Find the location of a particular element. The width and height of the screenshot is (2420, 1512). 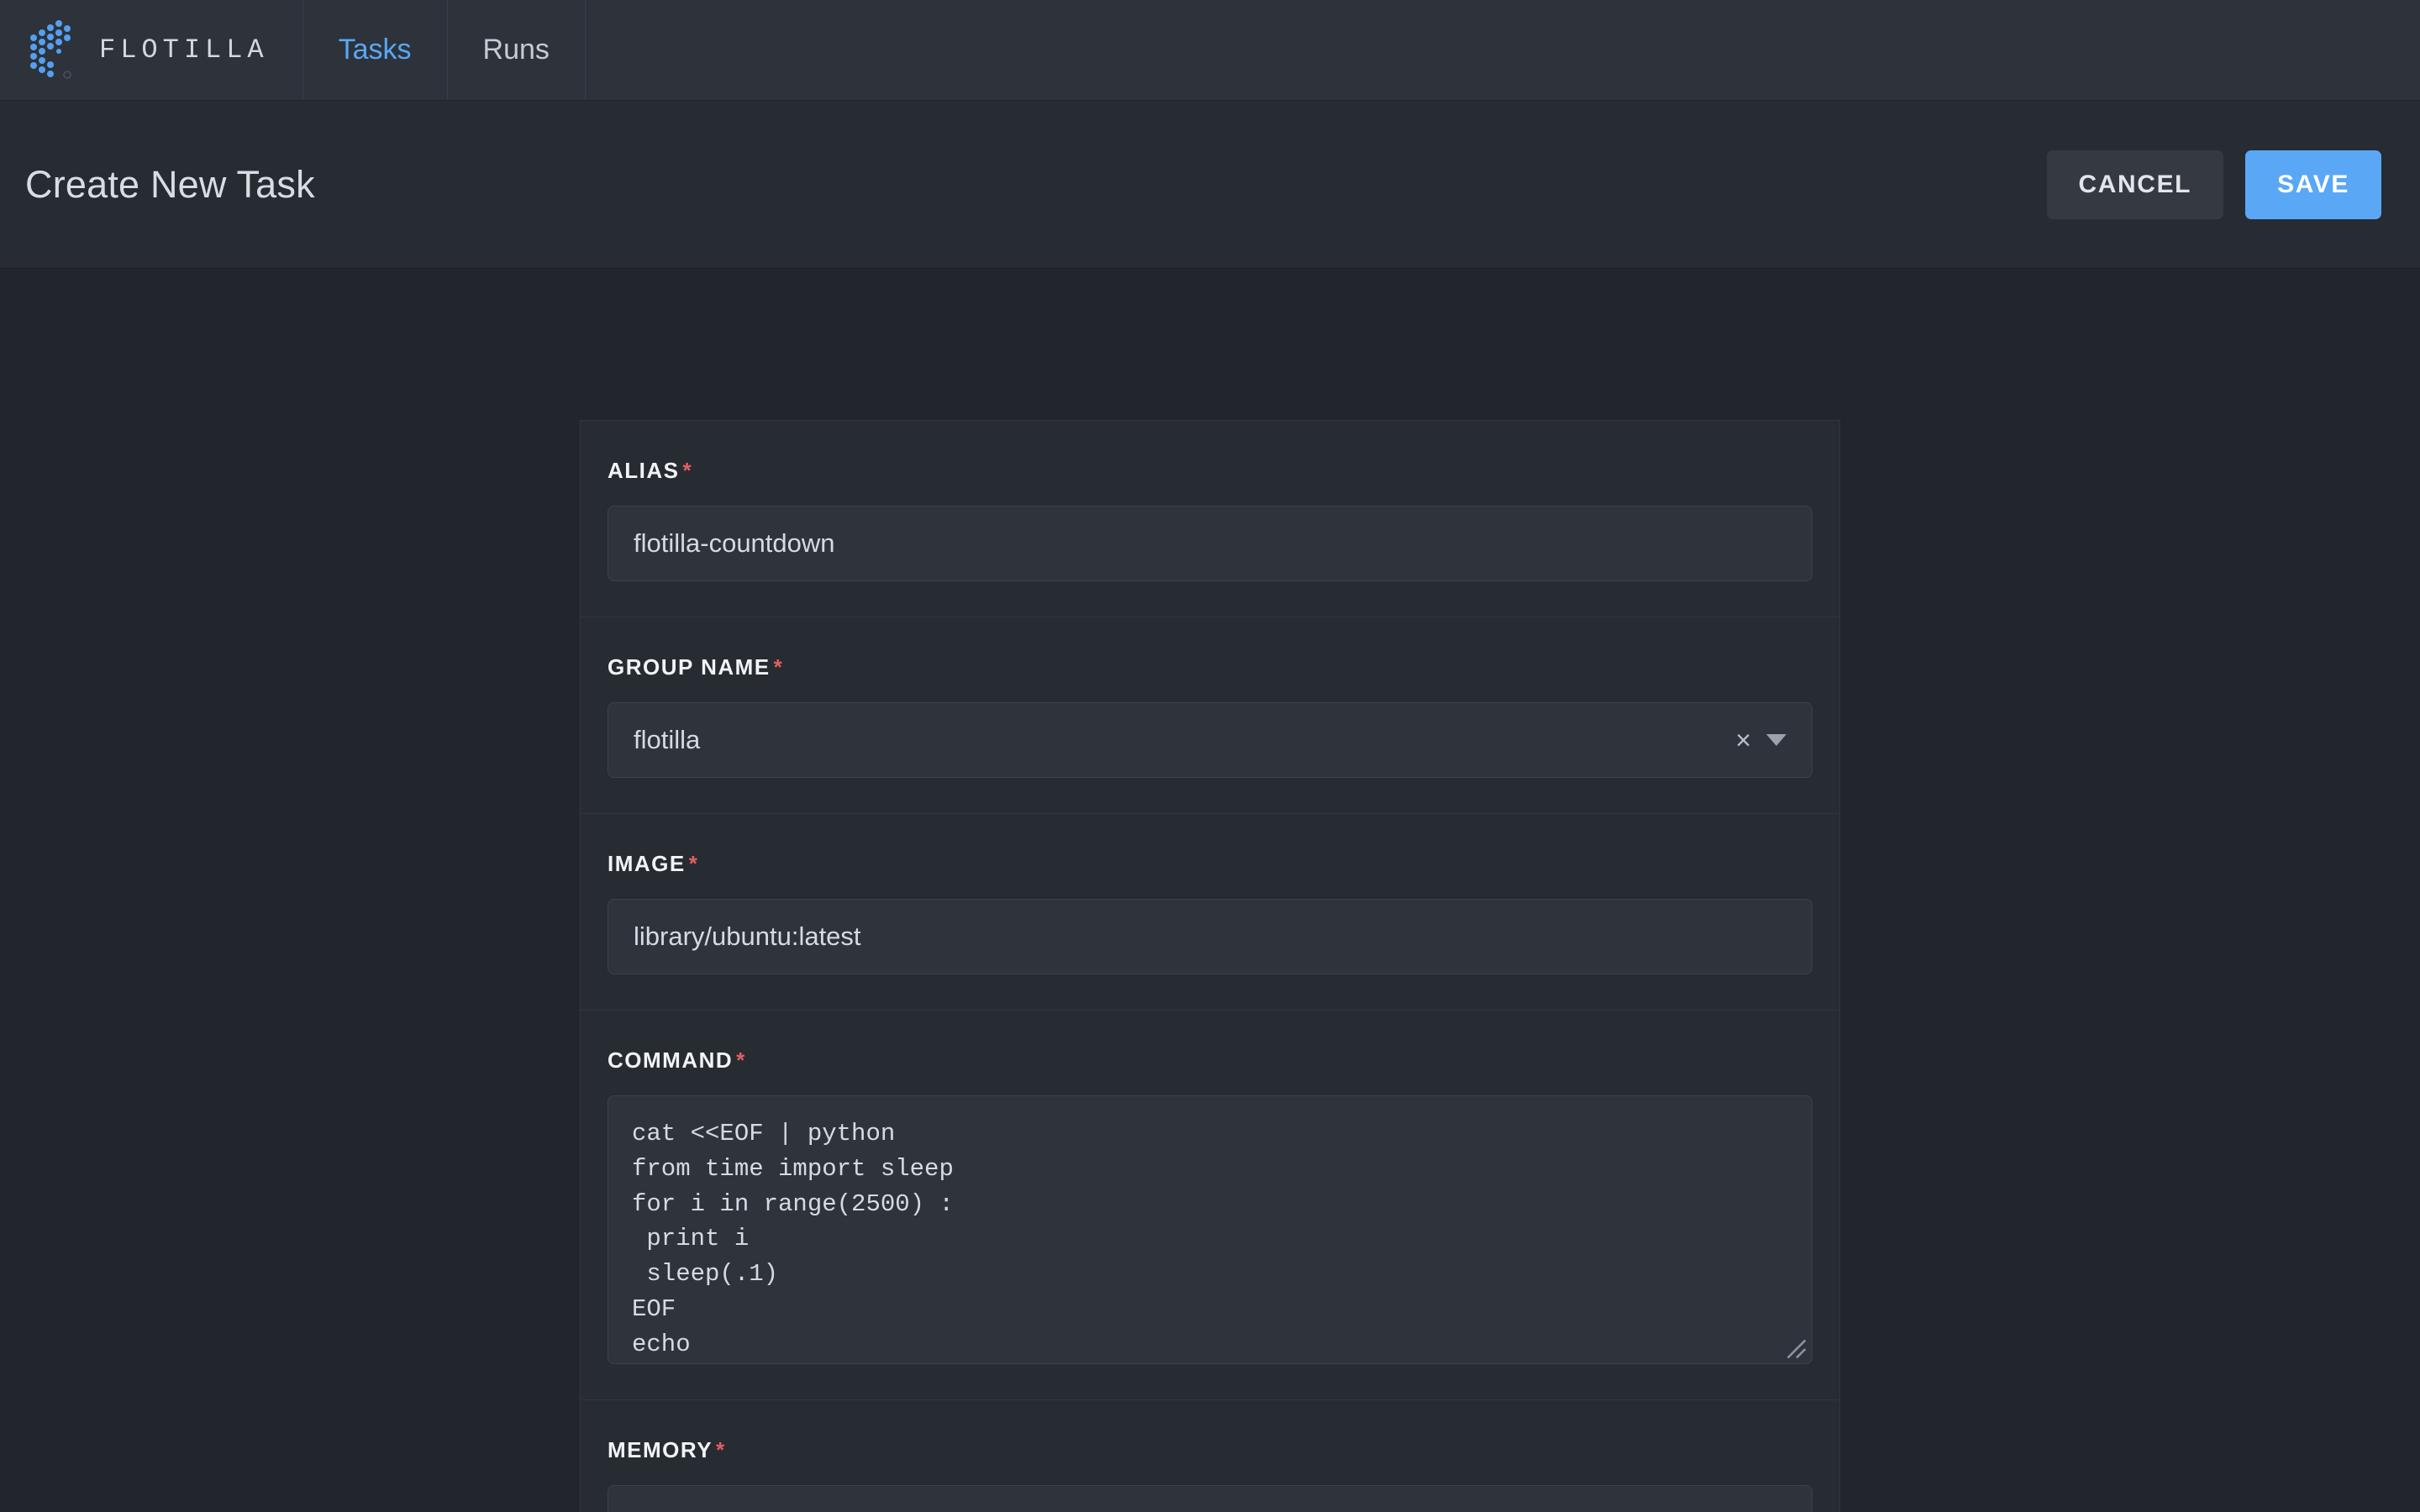

clear-icon: × is located at coordinates (1743, 740).